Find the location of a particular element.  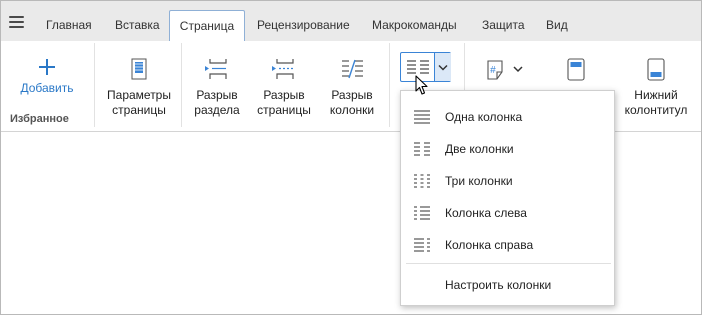

page-settings-label: Параметры страницы is located at coordinates (139, 102).